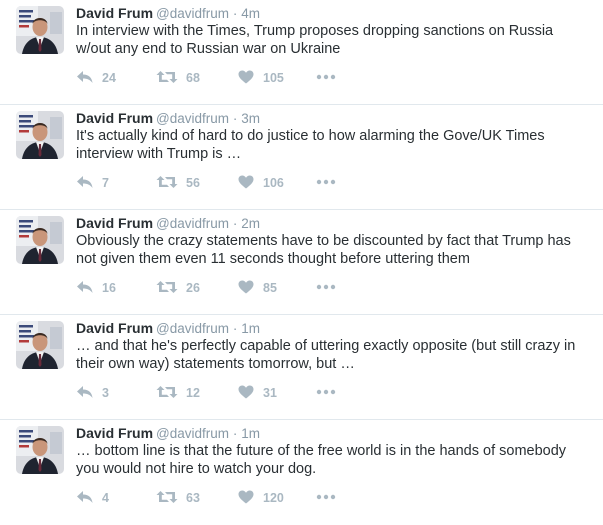  Describe the element at coordinates (101, 393) in the screenshot. I see `reply-button: 3` at that location.